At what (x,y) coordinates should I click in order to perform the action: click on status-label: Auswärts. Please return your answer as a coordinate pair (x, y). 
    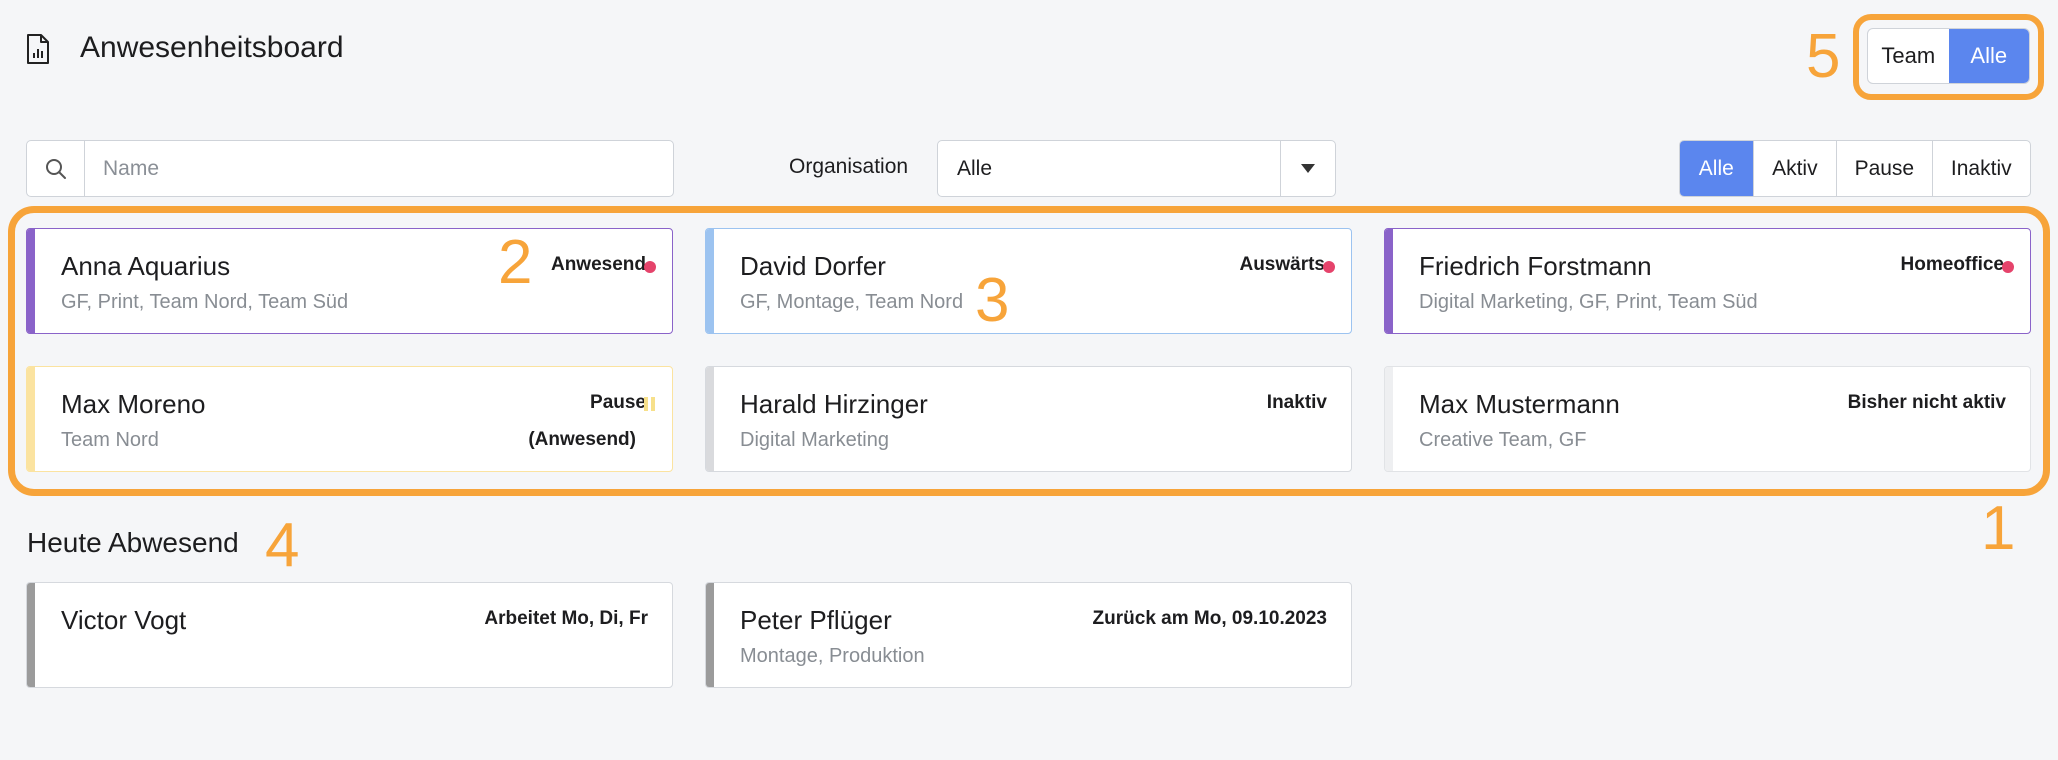
    Looking at the image, I should click on (1282, 264).